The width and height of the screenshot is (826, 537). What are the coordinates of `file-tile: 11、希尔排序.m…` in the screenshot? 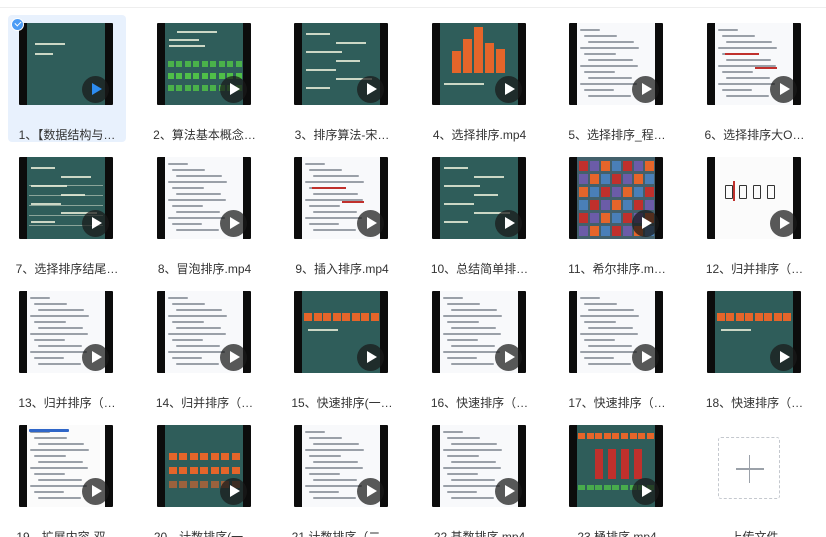 It's located at (617, 212).